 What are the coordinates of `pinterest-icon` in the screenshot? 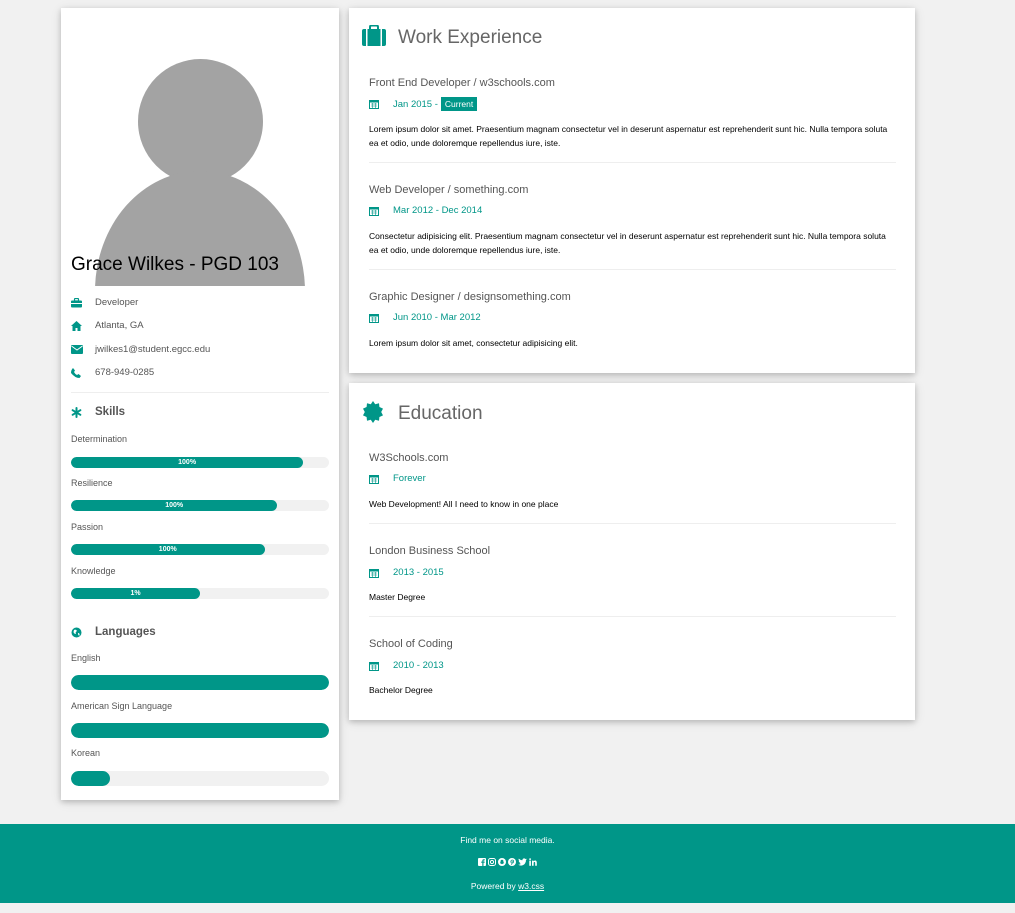 It's located at (512, 862).